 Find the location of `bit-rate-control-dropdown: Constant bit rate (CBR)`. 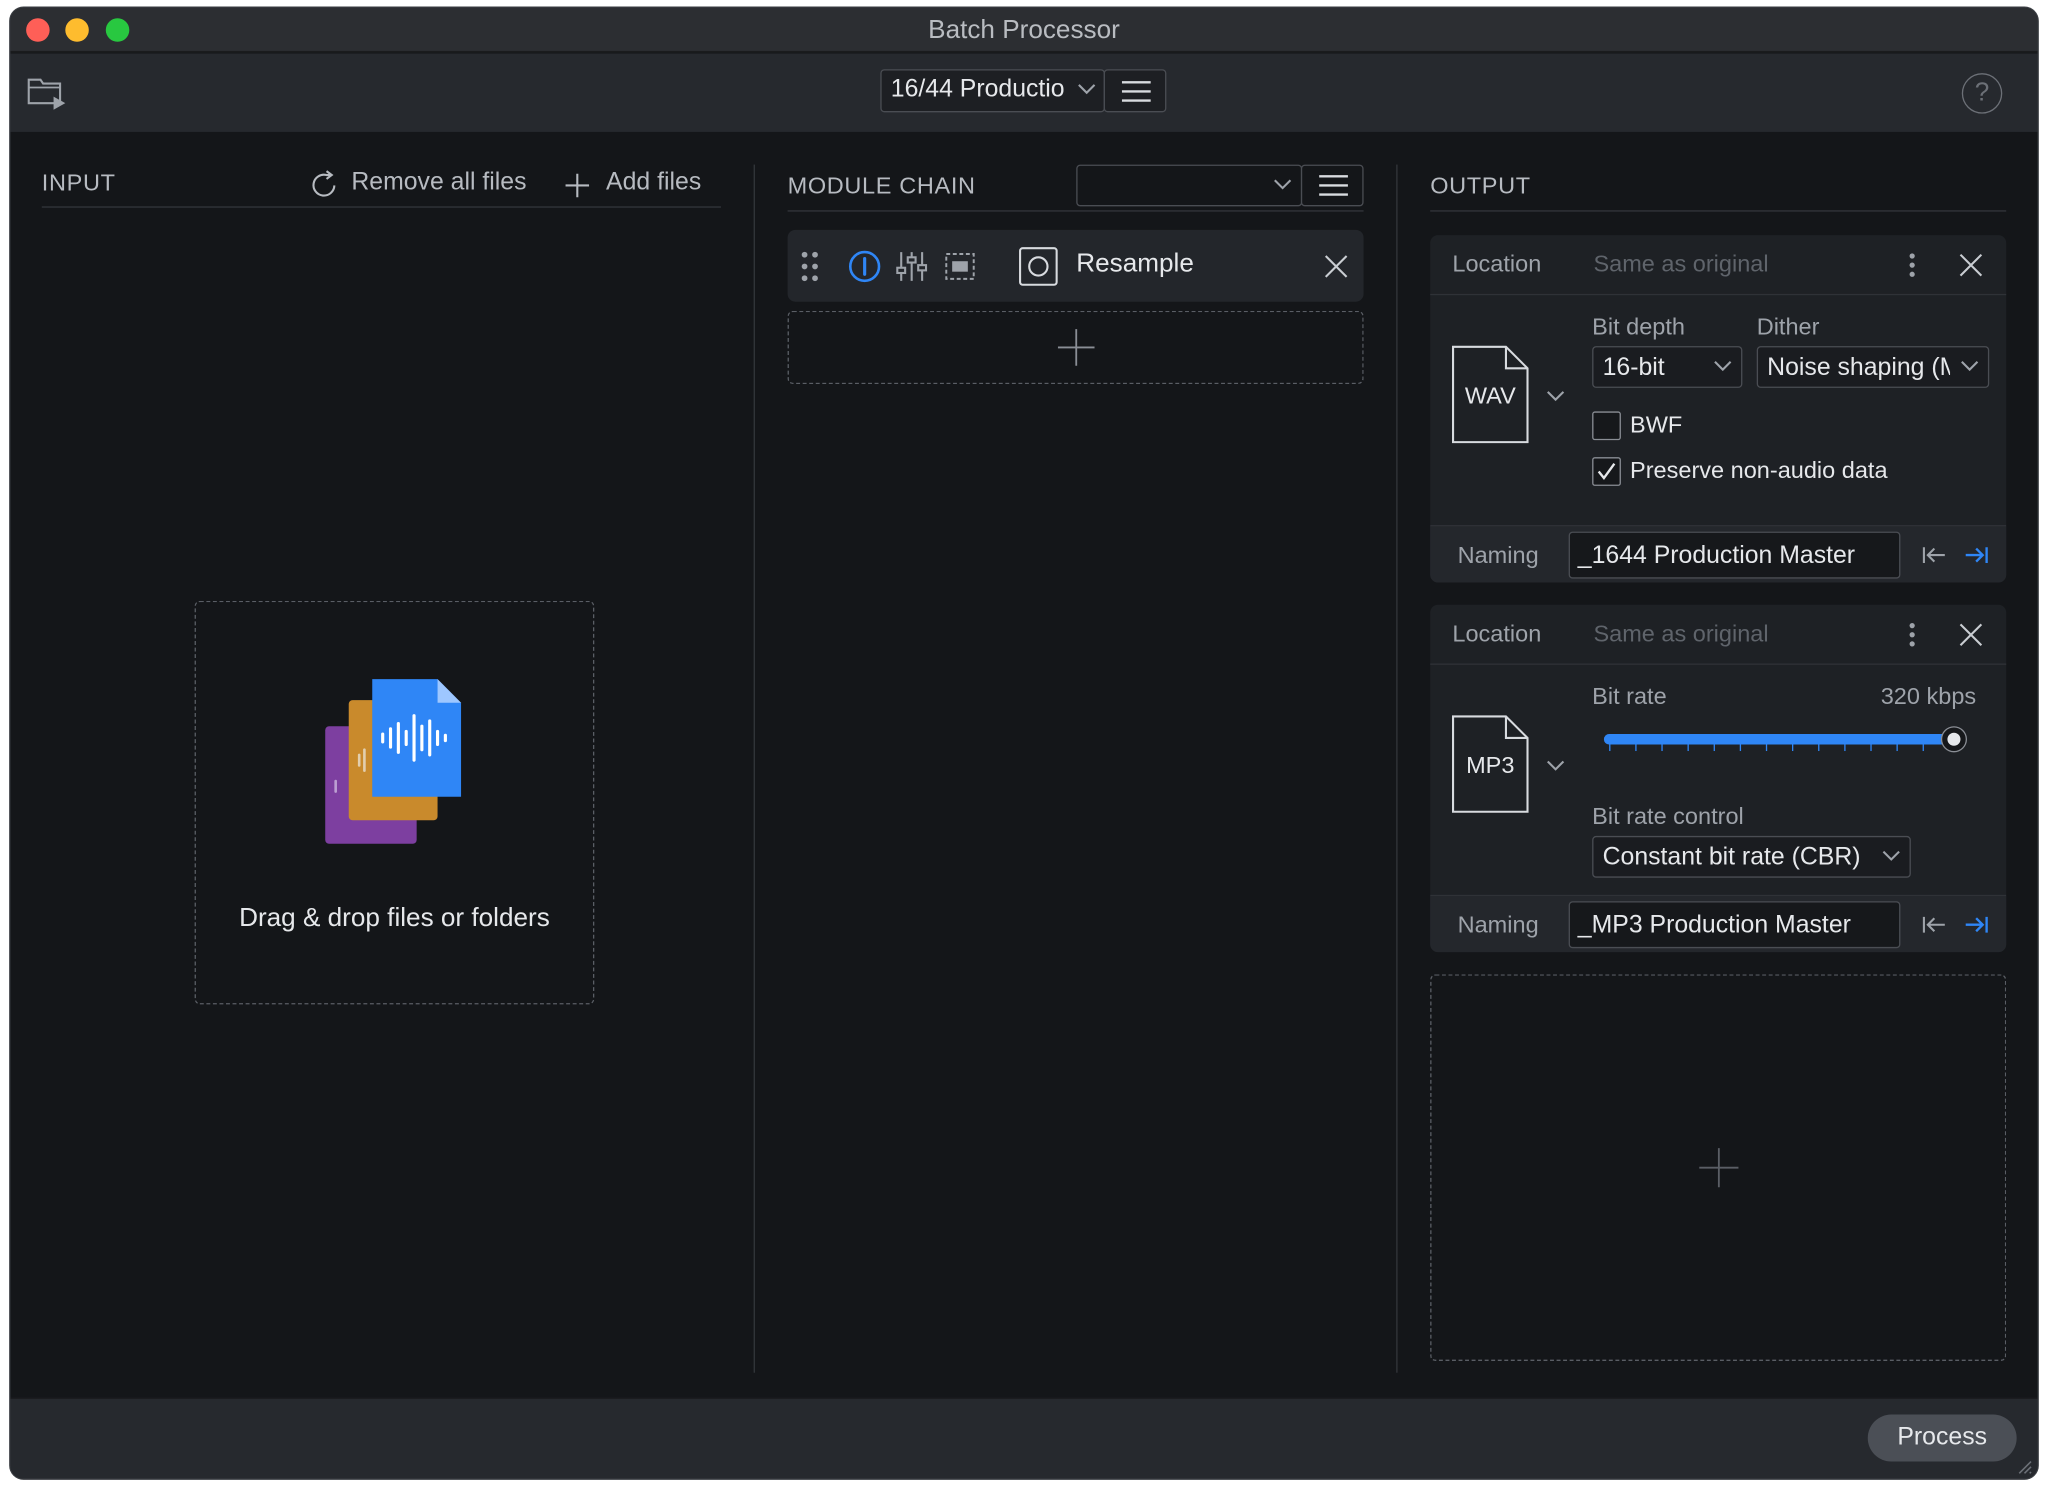

bit-rate-control-dropdown: Constant bit rate (CBR) is located at coordinates (1751, 856).